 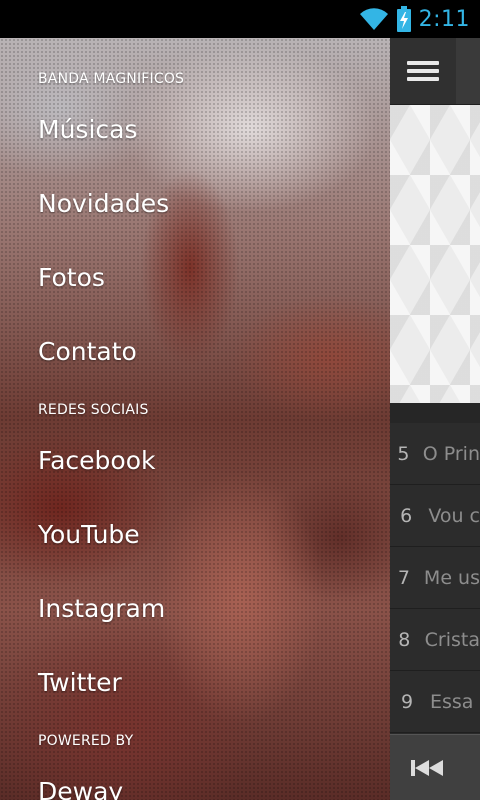 I want to click on album-cover, so click(x=435, y=254).